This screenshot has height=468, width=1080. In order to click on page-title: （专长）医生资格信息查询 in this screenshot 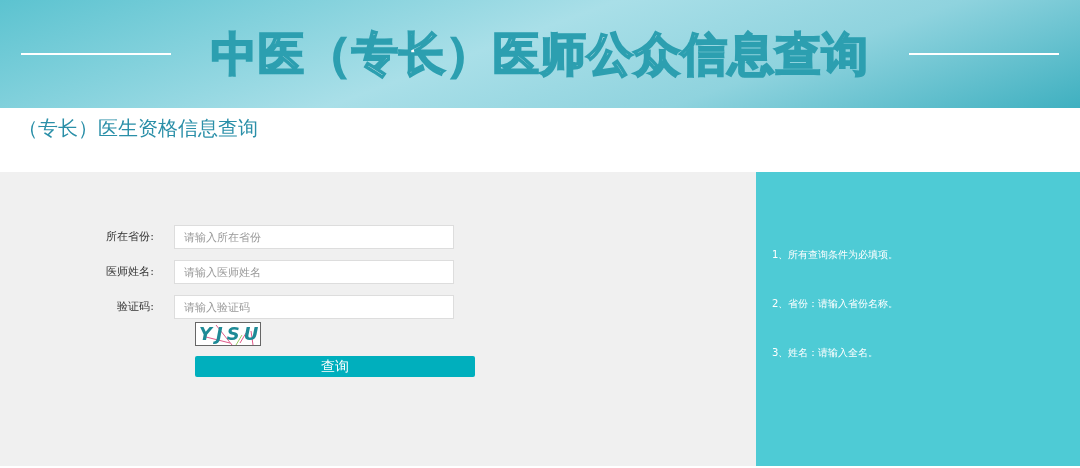, I will do `click(138, 128)`.